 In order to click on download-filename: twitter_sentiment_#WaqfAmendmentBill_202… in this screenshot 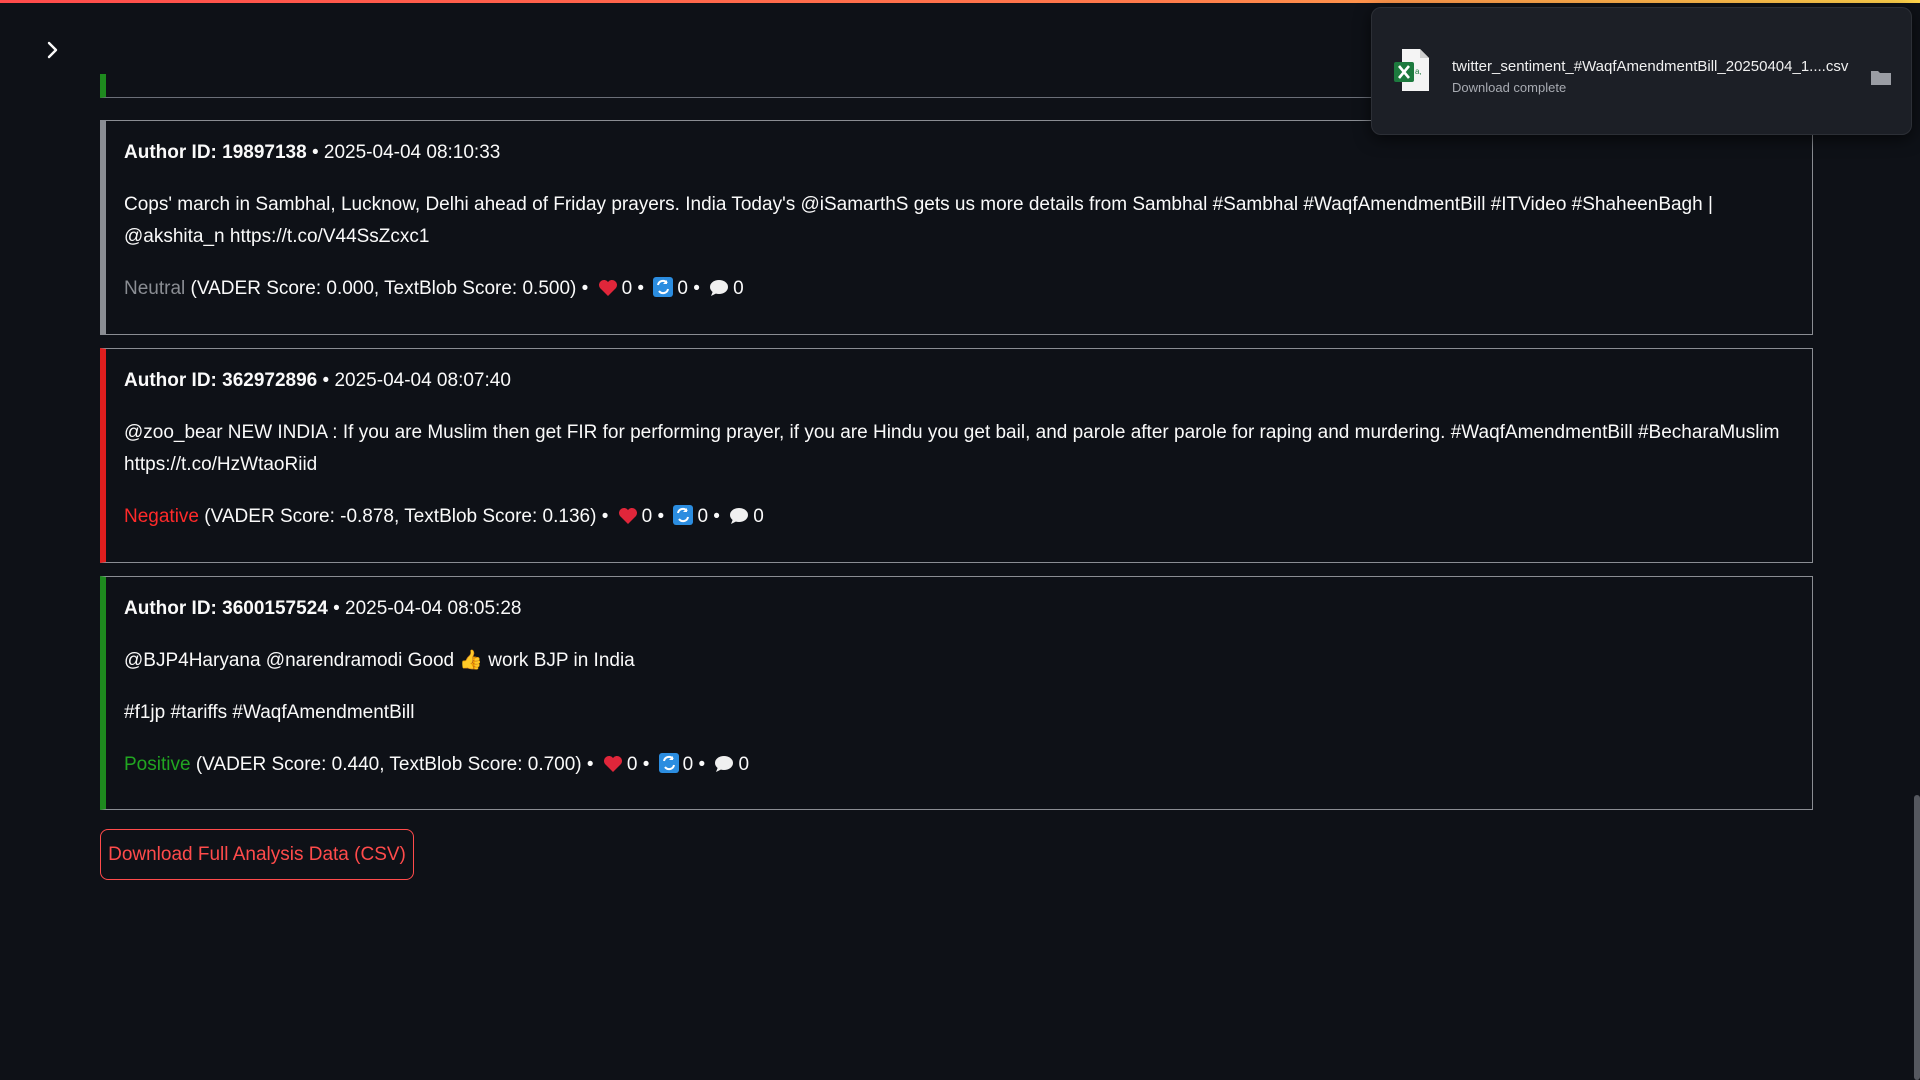, I will do `click(1650, 66)`.